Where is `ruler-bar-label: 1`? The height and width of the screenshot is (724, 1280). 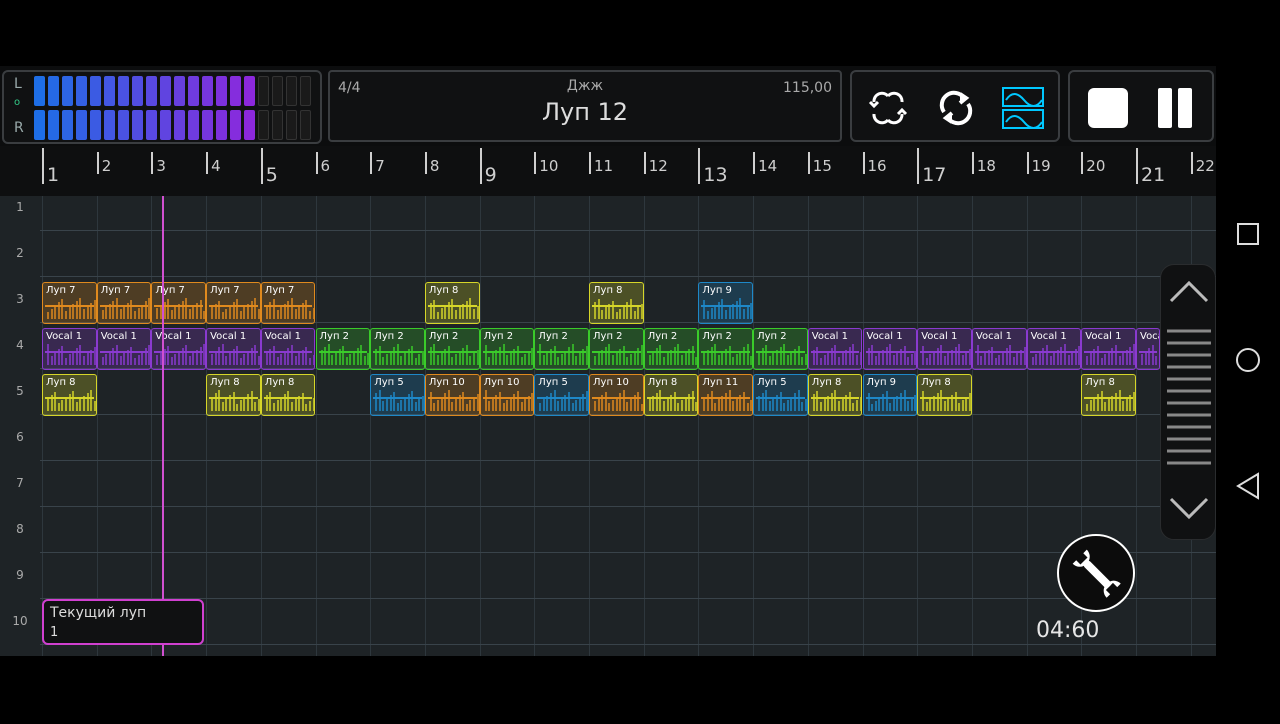
ruler-bar-label: 1 is located at coordinates (53, 175).